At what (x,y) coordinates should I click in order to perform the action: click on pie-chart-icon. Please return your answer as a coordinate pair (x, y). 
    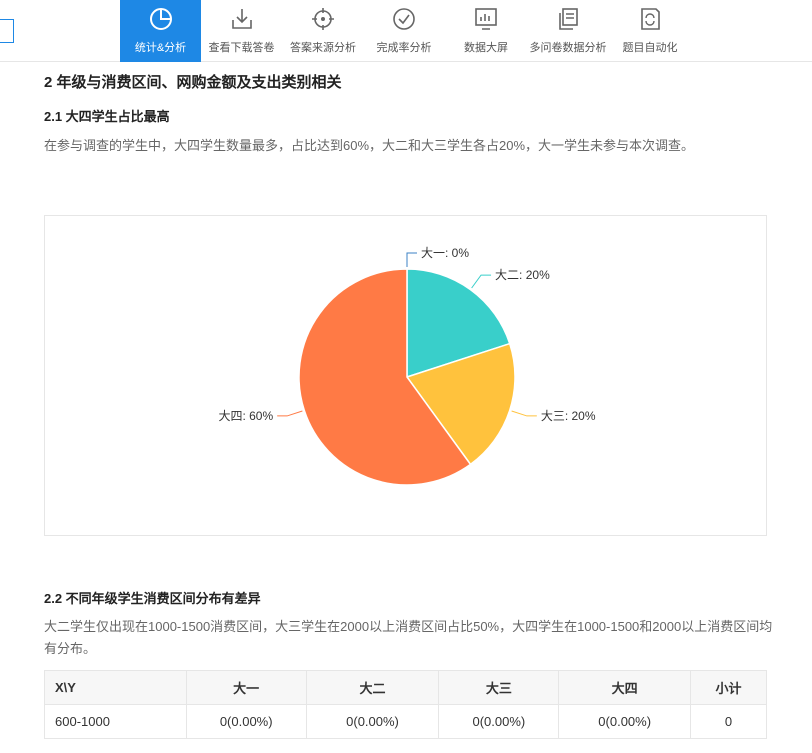
    Looking at the image, I should click on (160, 19).